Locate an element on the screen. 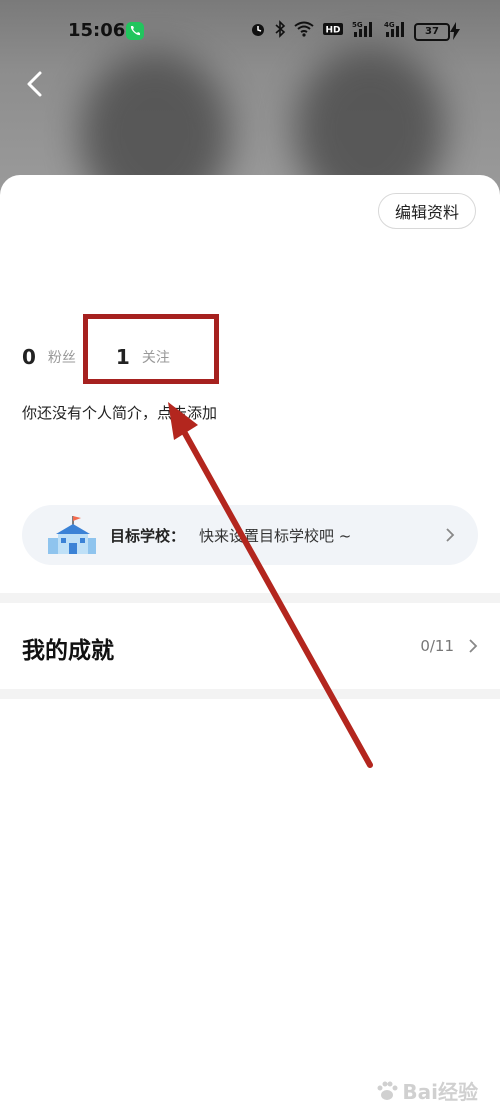 Image resolution: width=500 pixels, height=1111 pixels. wifi-icon is located at coordinates (304, 29).